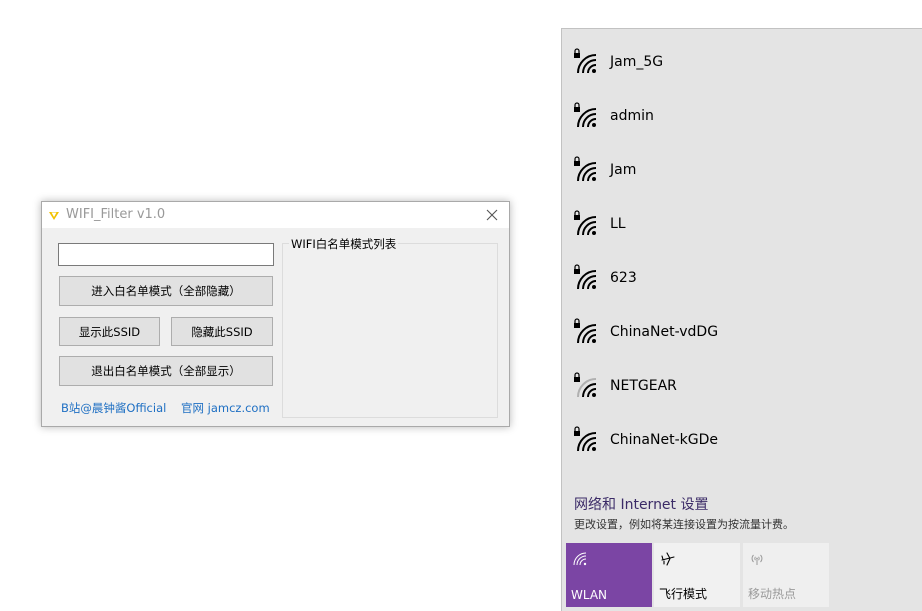  I want to click on mobile-hotspot-tile: 移动热点, so click(786, 575).